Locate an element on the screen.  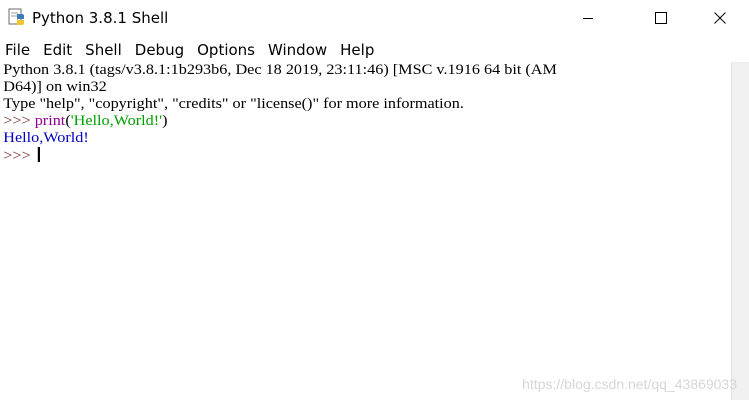
close-icon is located at coordinates (720, 18).